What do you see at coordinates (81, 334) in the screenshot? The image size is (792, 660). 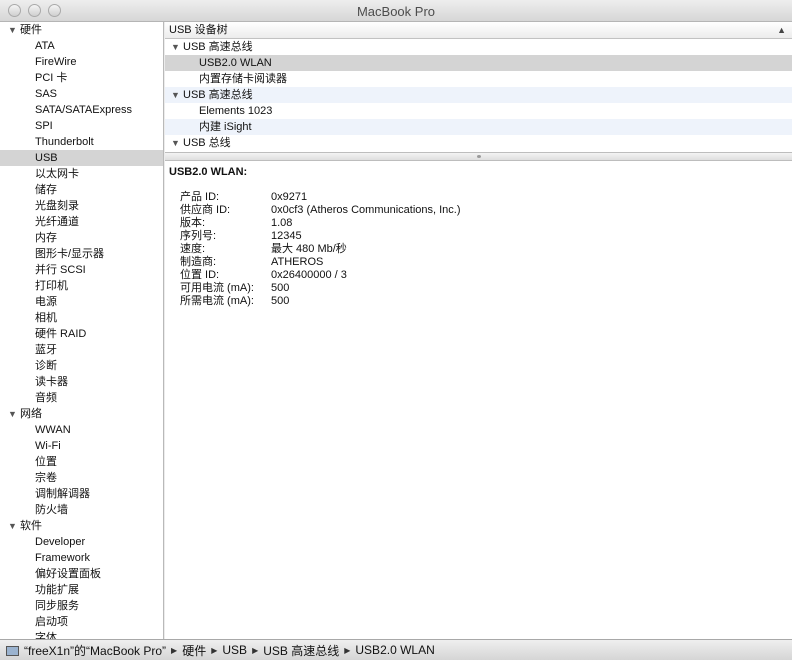 I see `sidebar-item: 硬件 RAID` at bounding box center [81, 334].